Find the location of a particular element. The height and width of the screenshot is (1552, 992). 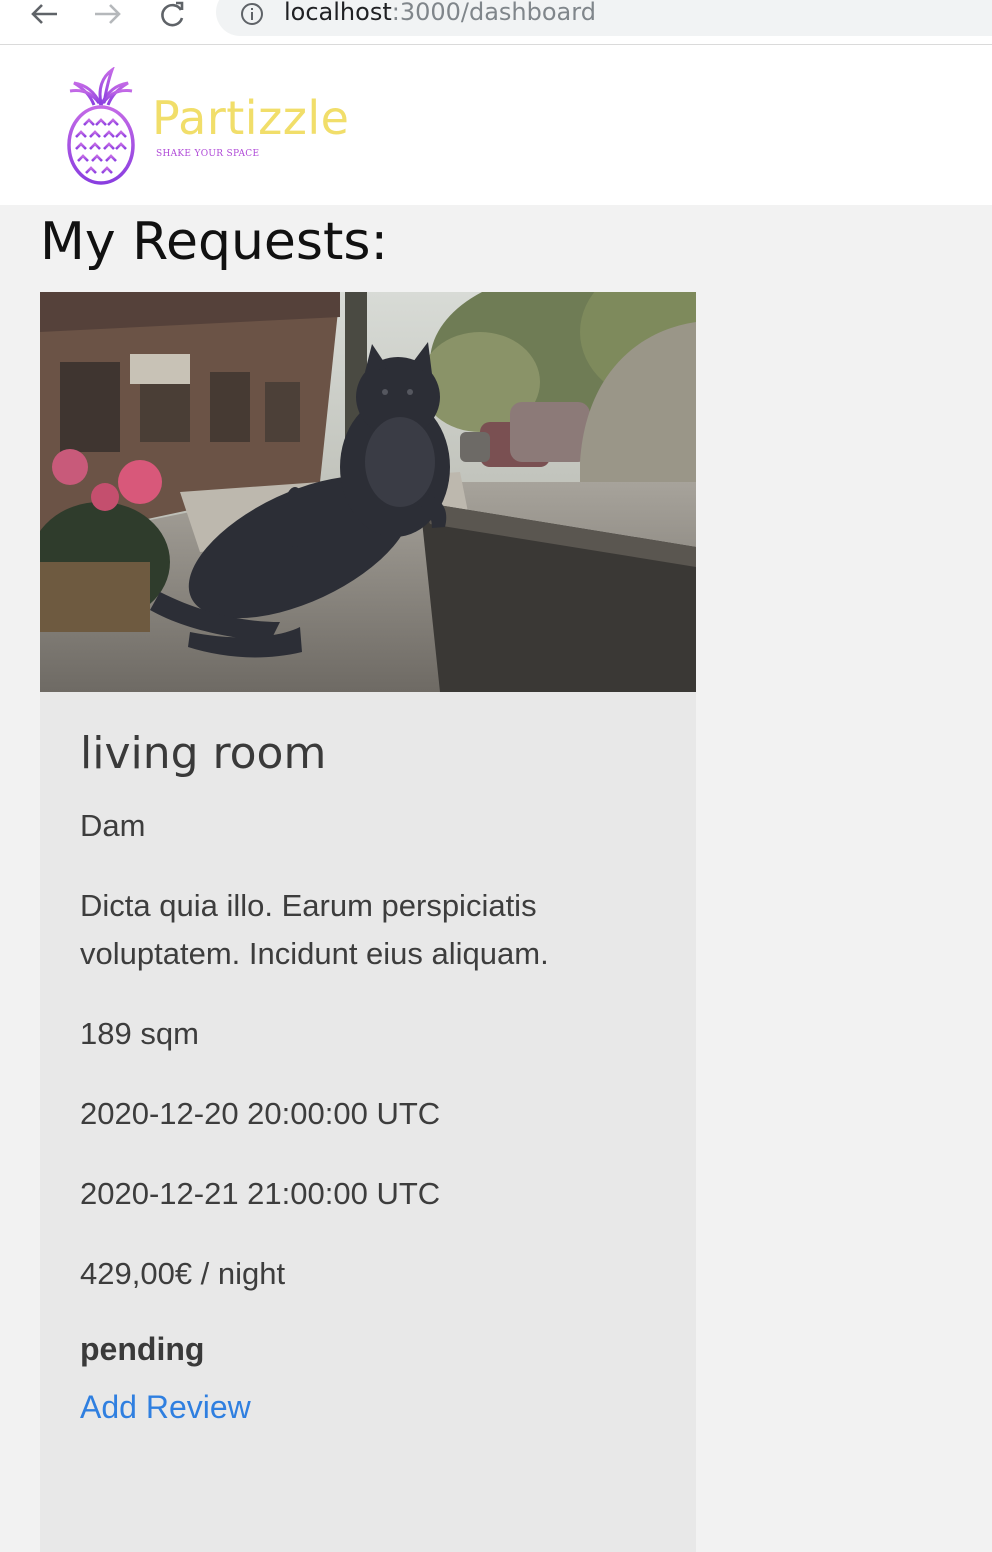

brand-tagline: SHAKE YOUR SPACE is located at coordinates (208, 154).